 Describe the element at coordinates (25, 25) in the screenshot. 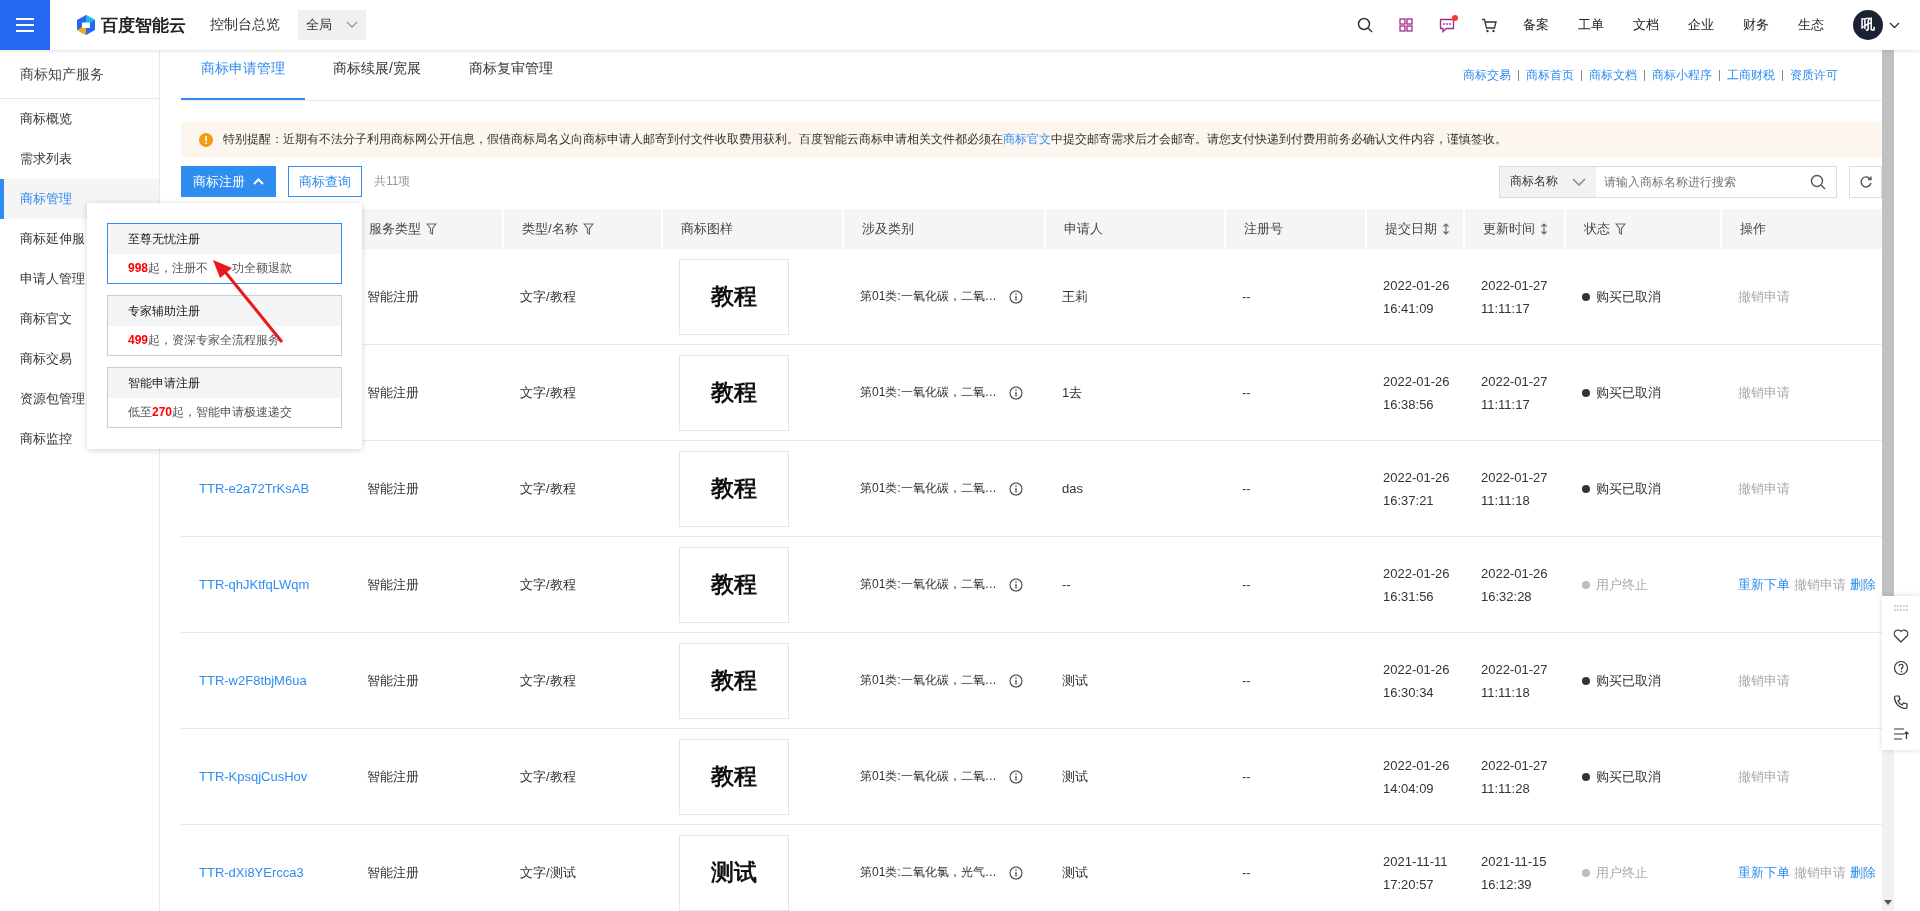

I see `menu-button` at that location.